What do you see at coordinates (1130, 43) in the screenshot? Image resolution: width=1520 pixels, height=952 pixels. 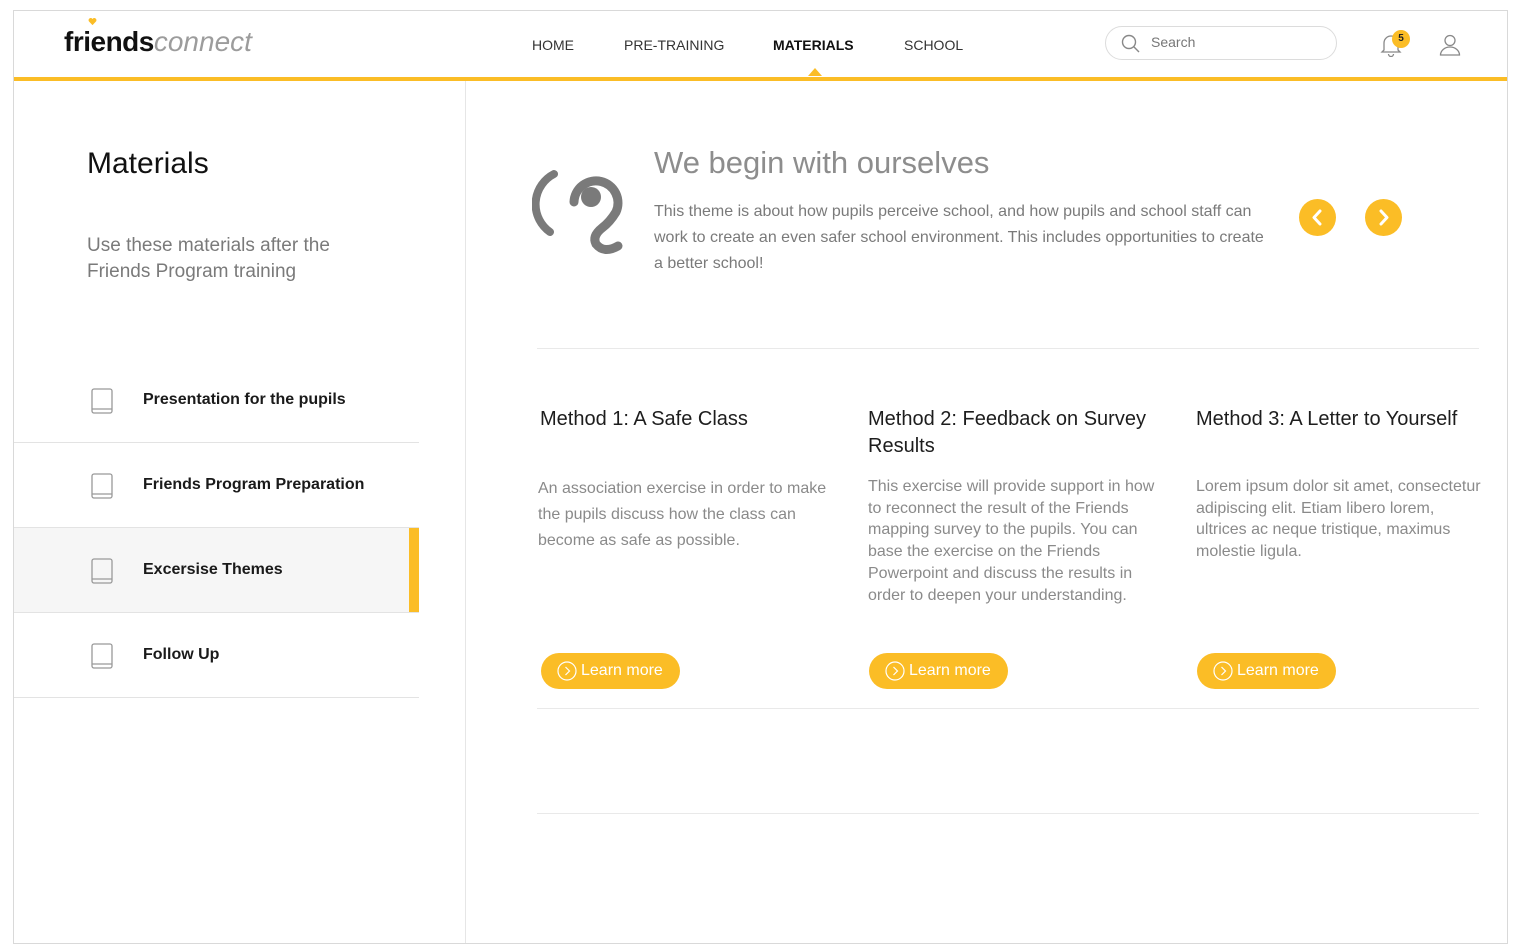 I see `search-icon` at bounding box center [1130, 43].